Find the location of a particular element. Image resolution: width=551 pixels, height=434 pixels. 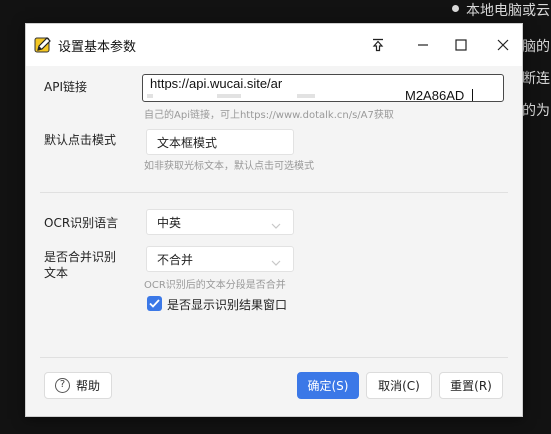

ocr-language-select: 中英 is located at coordinates (220, 222).